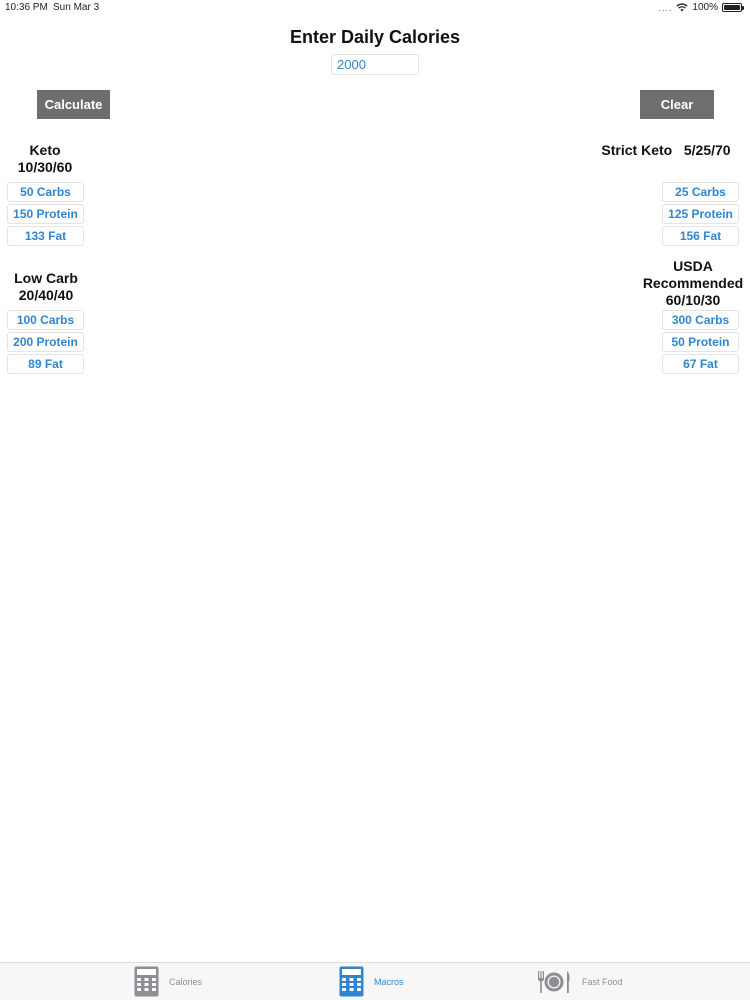 Image resolution: width=750 pixels, height=1000 pixels. Describe the element at coordinates (45, 320) in the screenshot. I see `low-carb-carbs: 100 Carbs` at that location.